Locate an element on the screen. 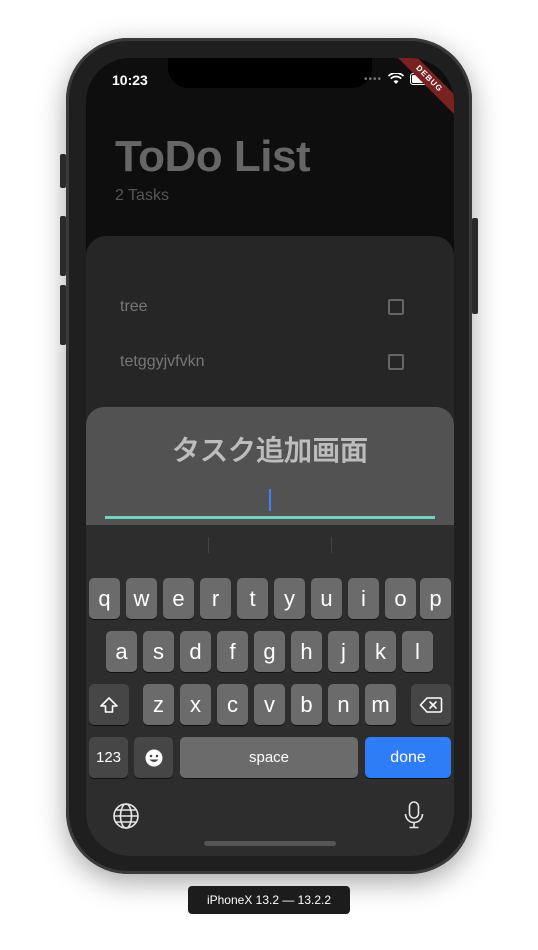 The height and width of the screenshot is (950, 538). notch is located at coordinates (270, 73).